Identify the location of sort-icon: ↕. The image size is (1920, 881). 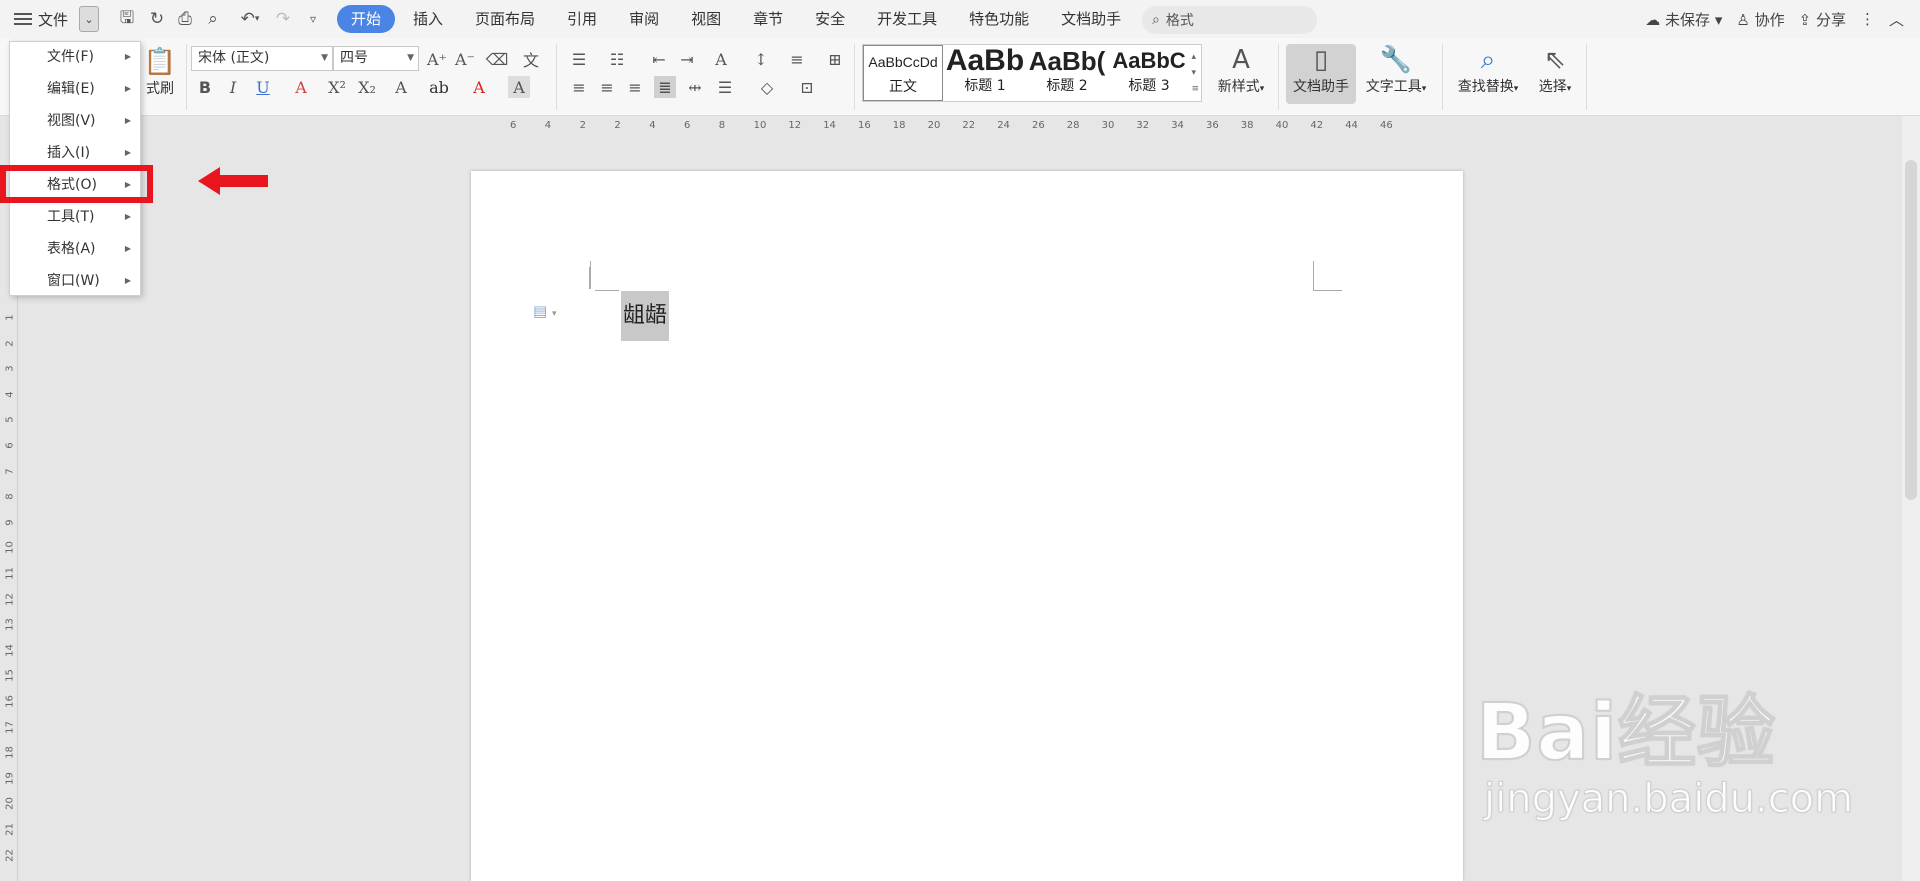
(761, 59).